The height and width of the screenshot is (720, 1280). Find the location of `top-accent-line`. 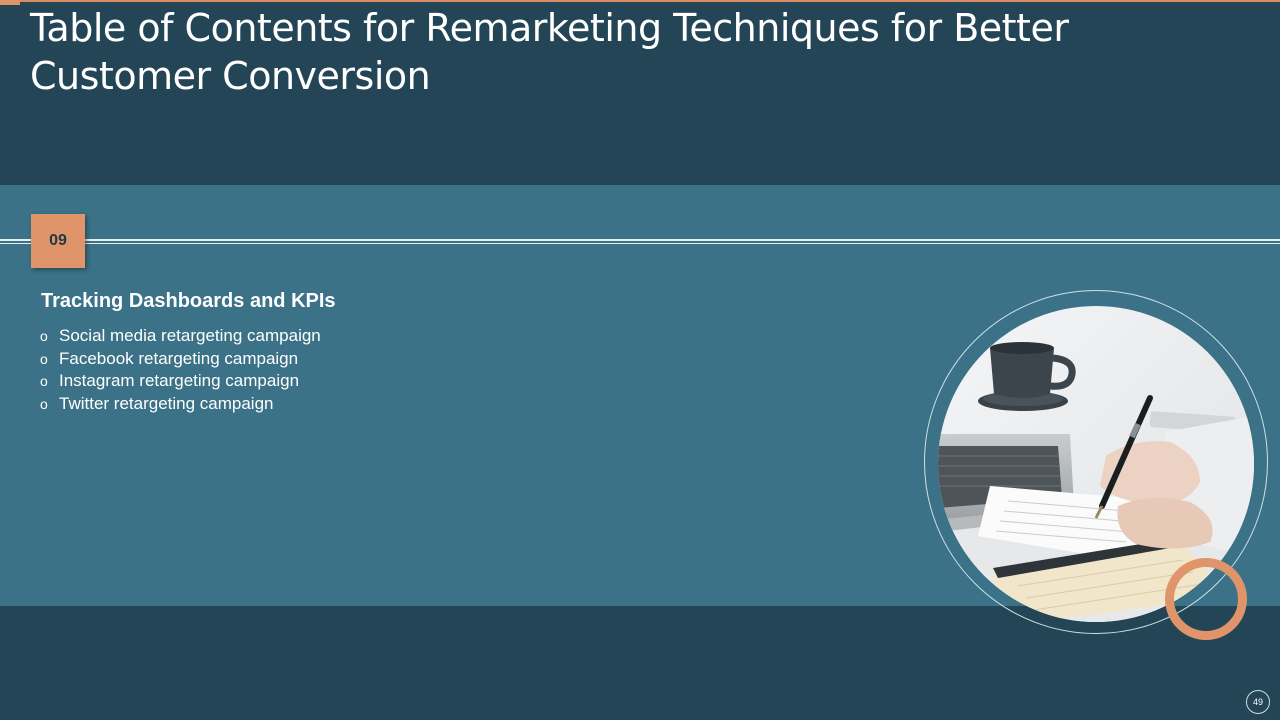

top-accent-line is located at coordinates (650, 1).